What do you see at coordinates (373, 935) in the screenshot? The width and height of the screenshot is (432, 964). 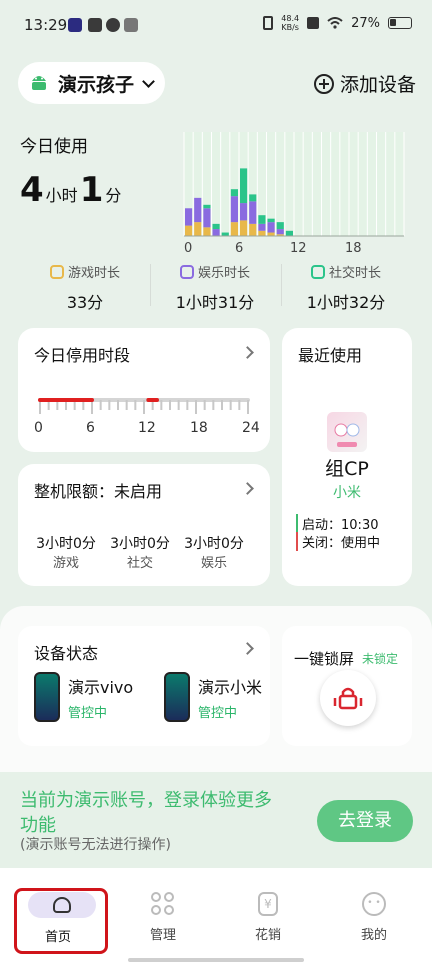 I see `tab-label: 我的` at bounding box center [373, 935].